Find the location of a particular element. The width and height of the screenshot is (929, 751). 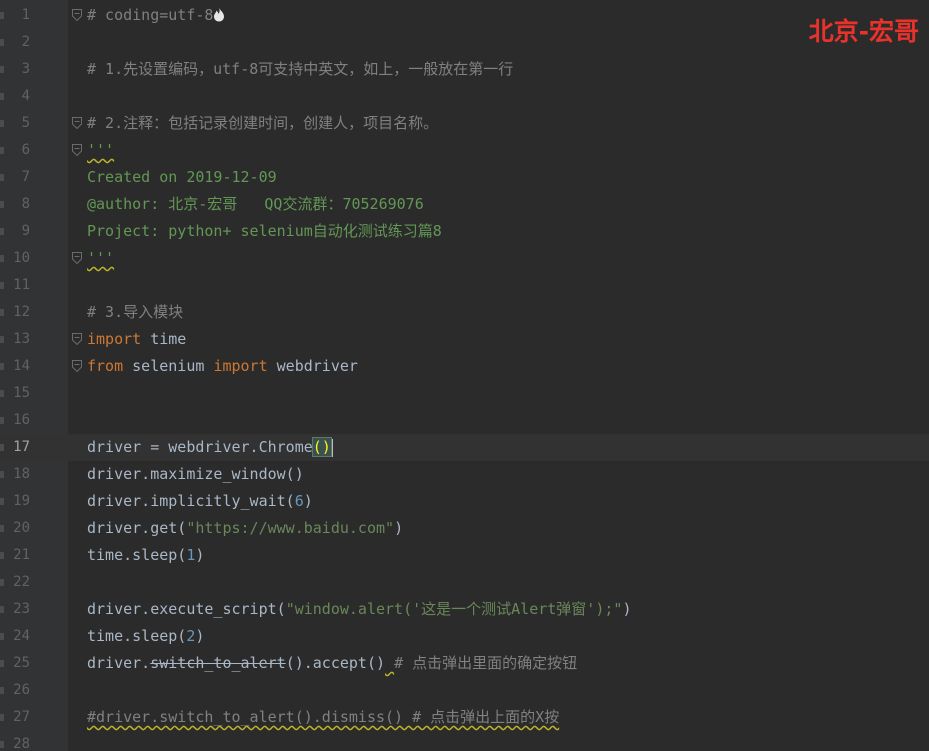

code-line: 24 time.sleep(2) is located at coordinates (464, 636).